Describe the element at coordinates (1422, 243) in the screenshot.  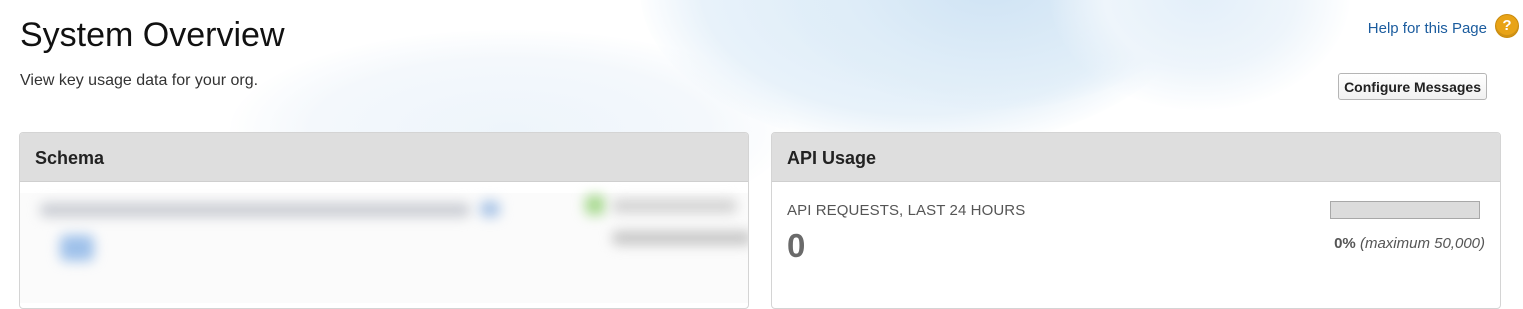
I see `usage-maximum: (maximum 50,000)` at that location.